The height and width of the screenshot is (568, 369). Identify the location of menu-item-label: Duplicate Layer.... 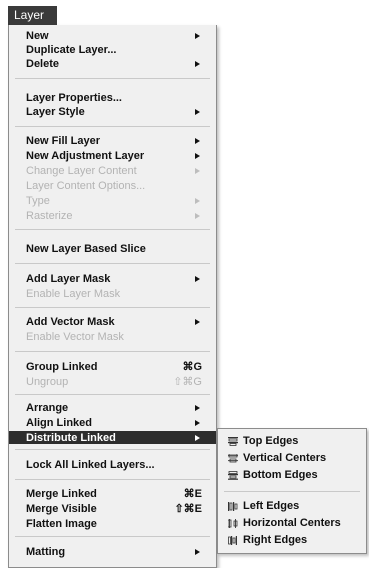
(71, 50).